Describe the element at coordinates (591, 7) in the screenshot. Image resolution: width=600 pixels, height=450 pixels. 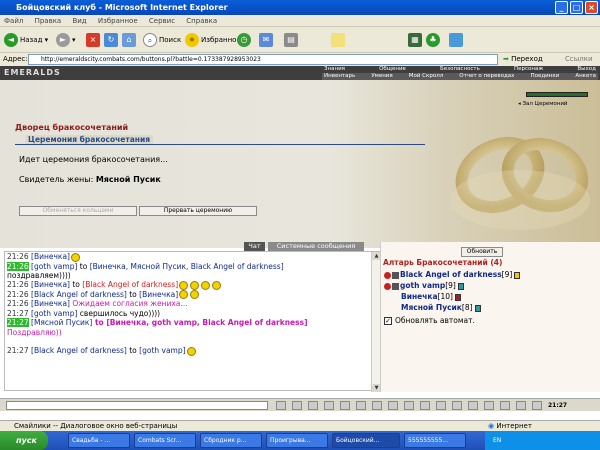
I see `close-icon: ×` at that location.